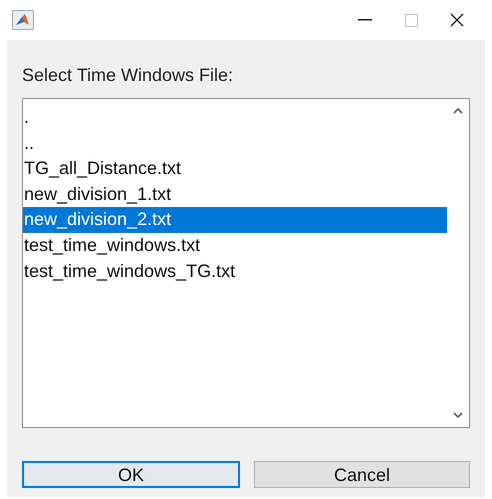 This screenshot has width=492, height=499. What do you see at coordinates (128, 75) in the screenshot?
I see `list-label: Select Time Windows File:` at bounding box center [128, 75].